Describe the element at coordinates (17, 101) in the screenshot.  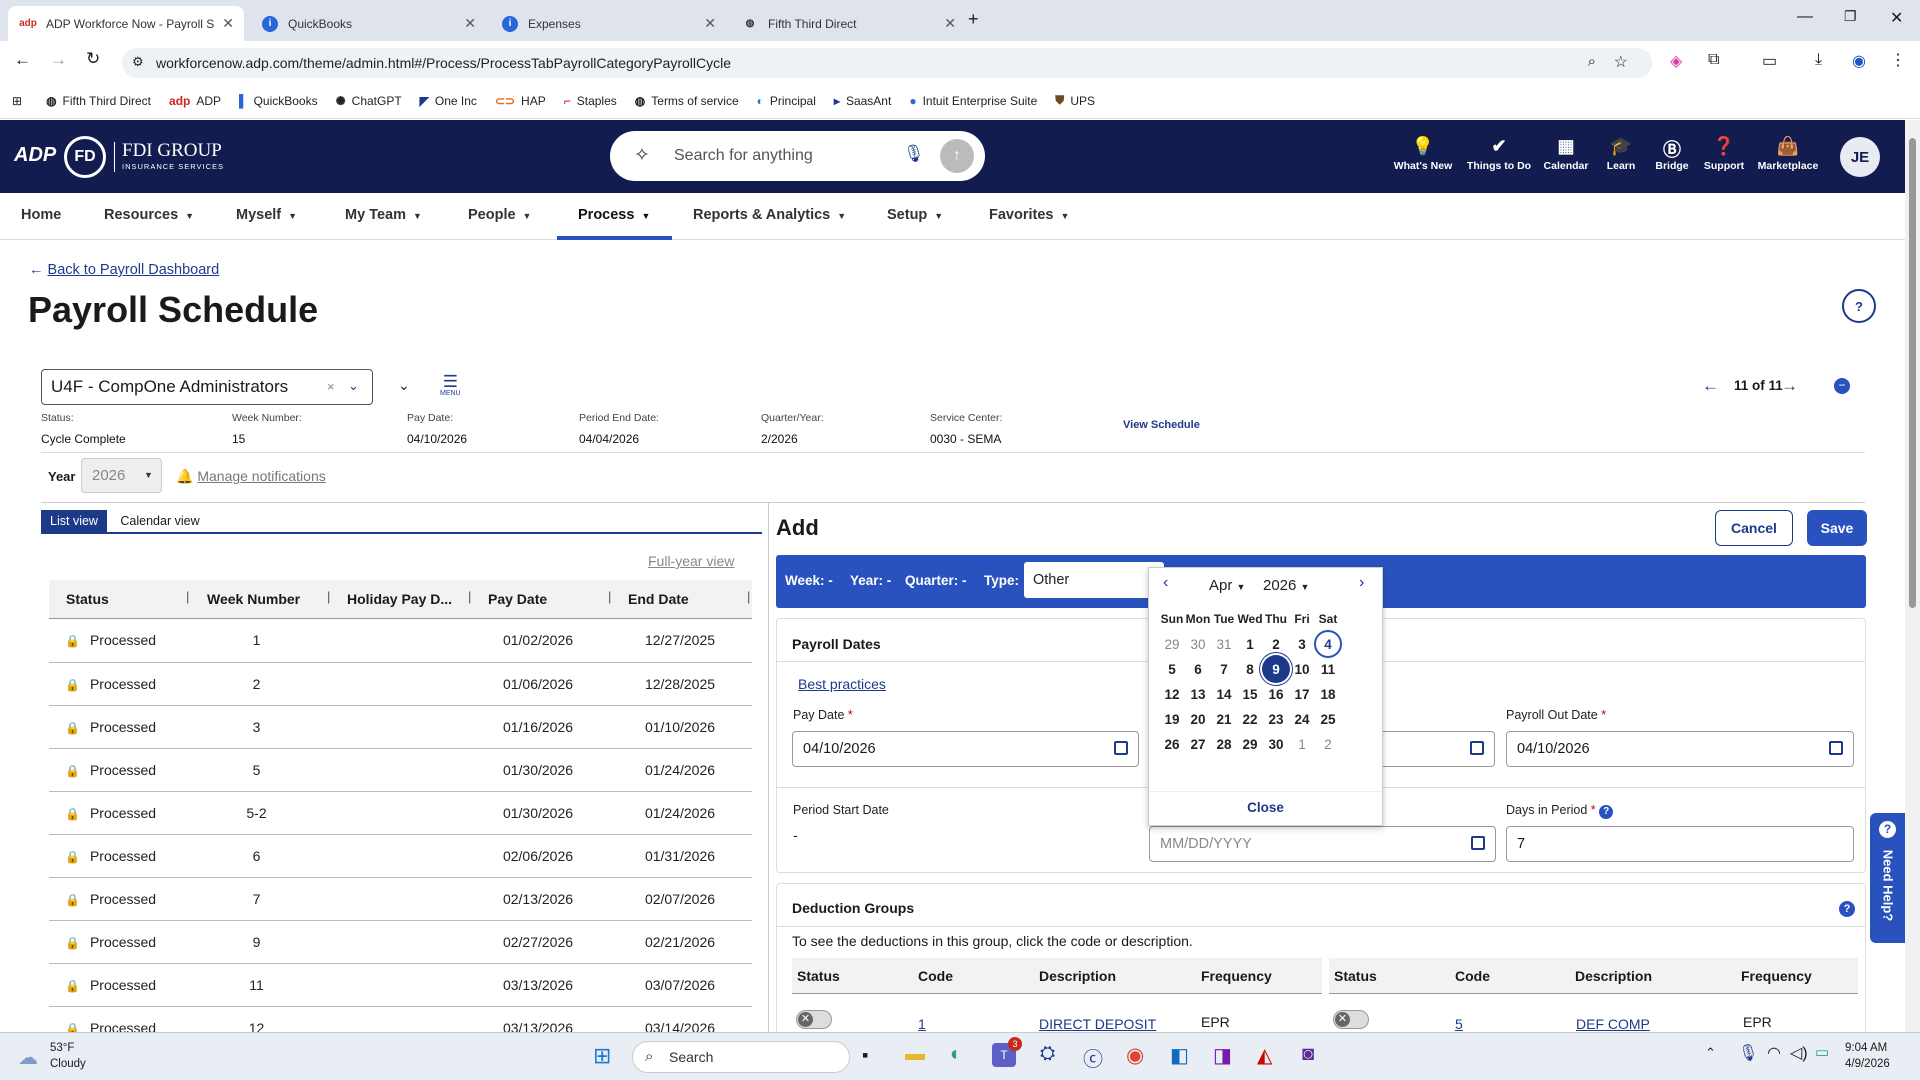
I see `apps-grid-icon: ⊞` at that location.